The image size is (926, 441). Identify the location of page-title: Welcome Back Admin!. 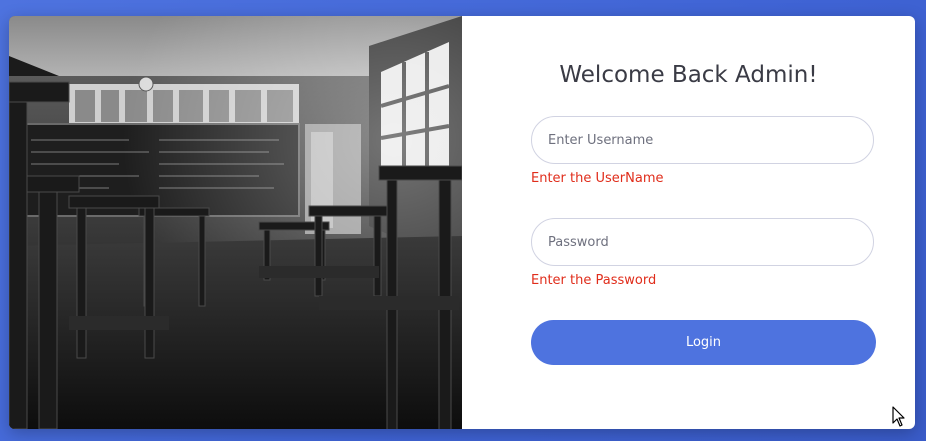
(688, 75).